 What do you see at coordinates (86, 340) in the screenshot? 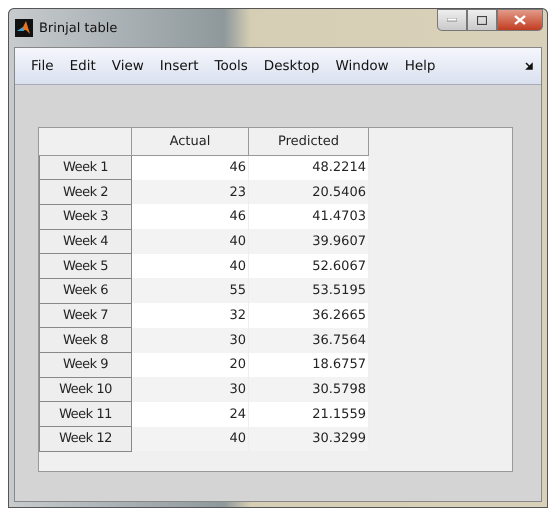
I see `row-header: Week 8` at bounding box center [86, 340].